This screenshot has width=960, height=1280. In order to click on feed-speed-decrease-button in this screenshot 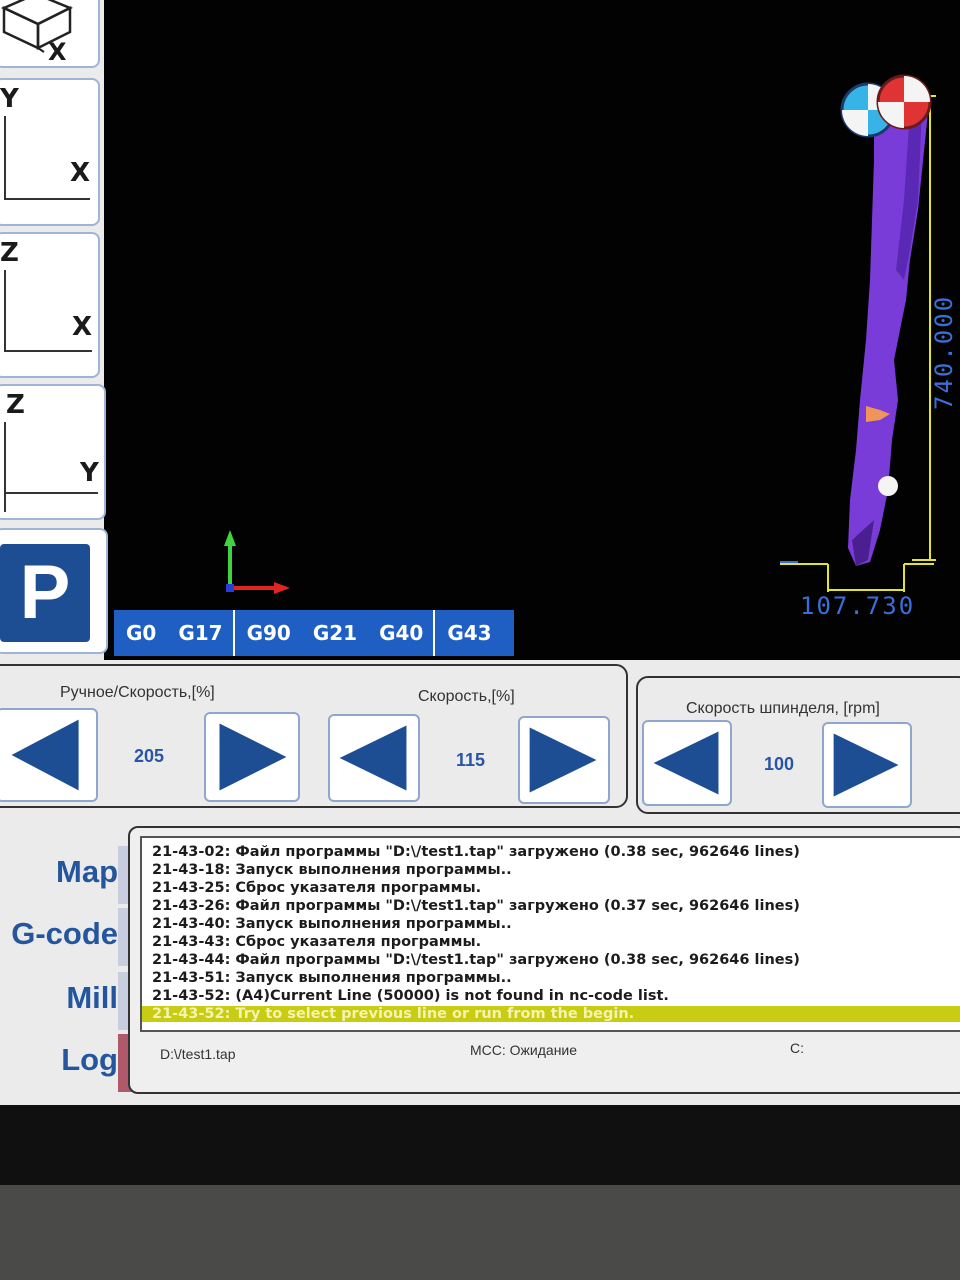, I will do `click(374, 758)`.